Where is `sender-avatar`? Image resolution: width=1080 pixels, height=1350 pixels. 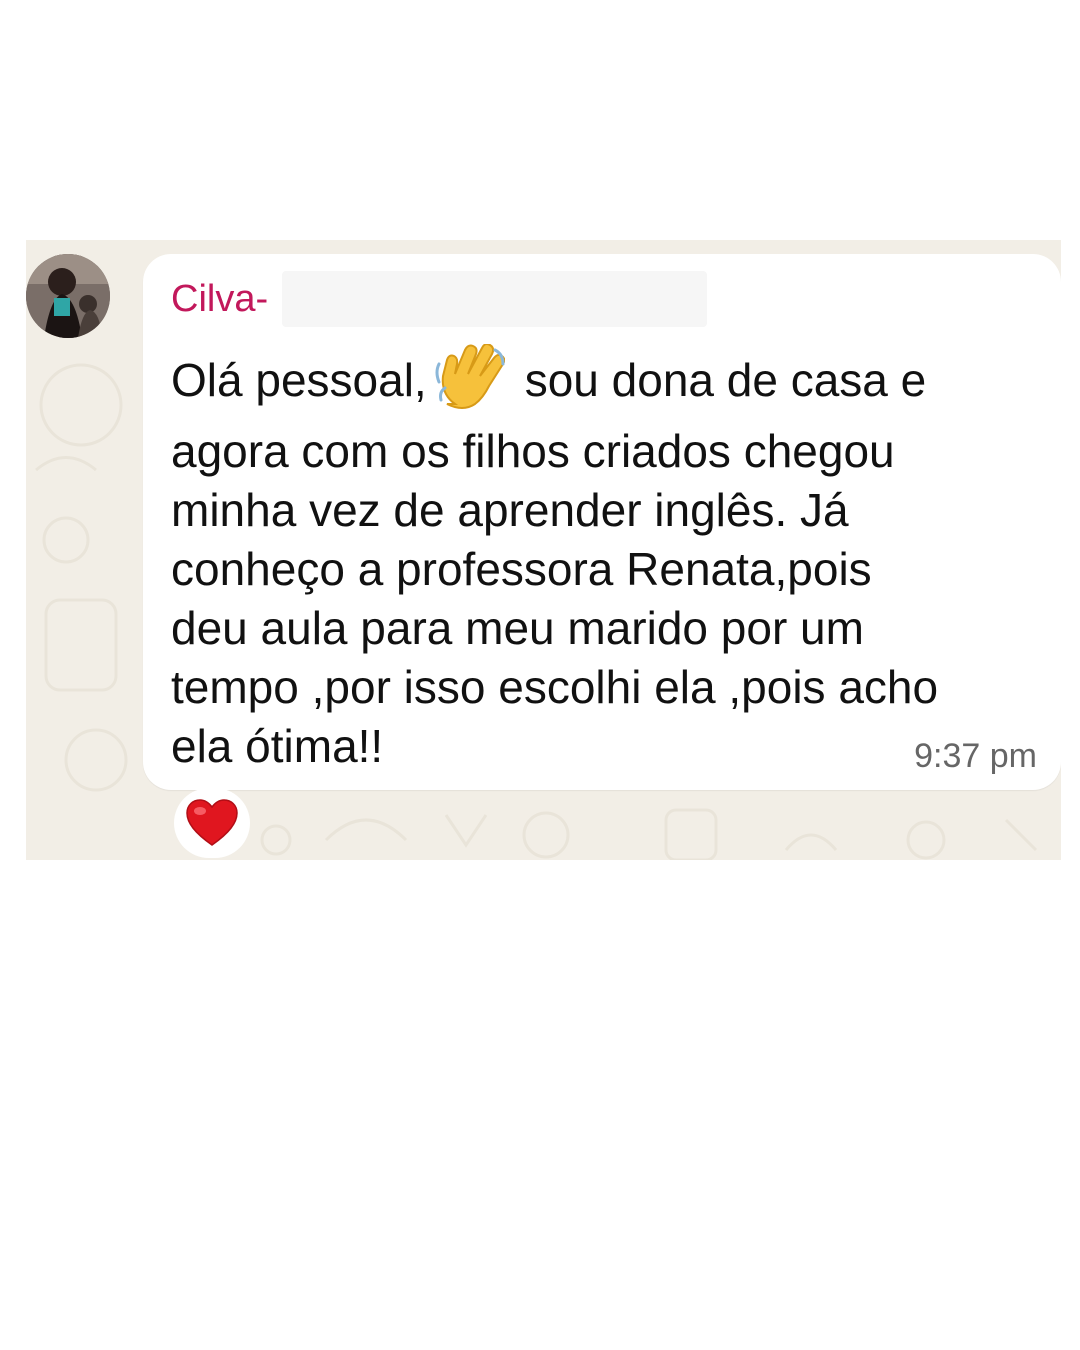 sender-avatar is located at coordinates (68, 296).